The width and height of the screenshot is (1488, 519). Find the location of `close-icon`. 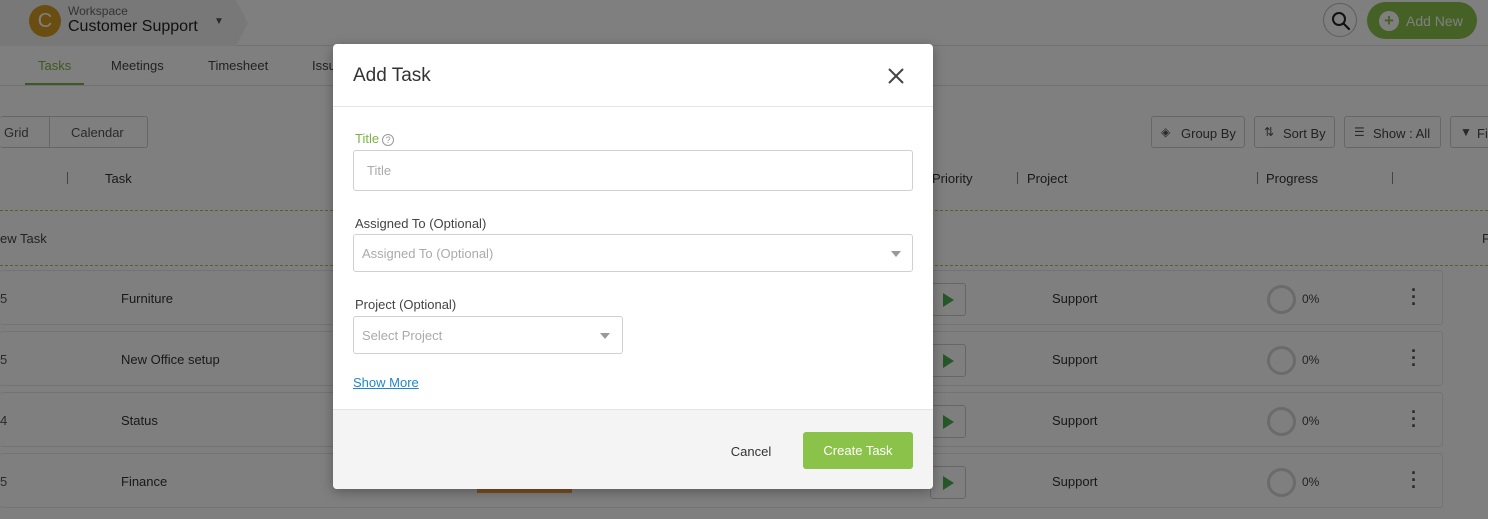

close-icon is located at coordinates (896, 76).